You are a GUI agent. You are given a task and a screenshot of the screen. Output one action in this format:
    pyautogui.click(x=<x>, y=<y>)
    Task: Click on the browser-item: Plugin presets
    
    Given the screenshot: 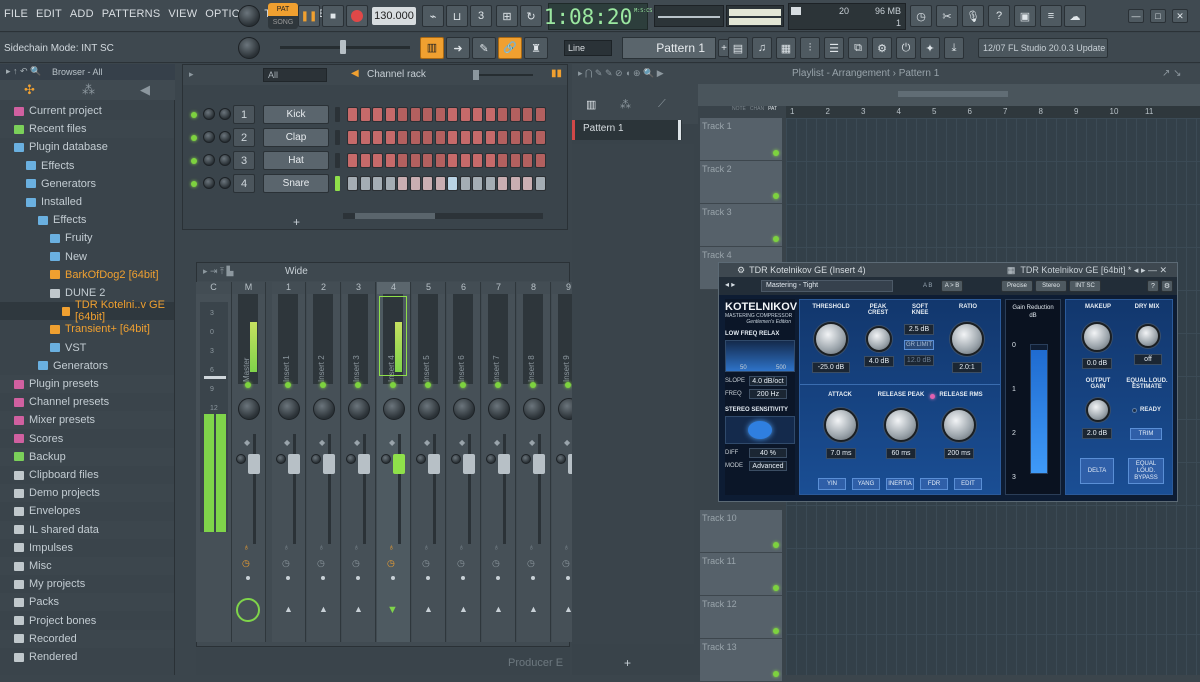 What is the action you would take?
    pyautogui.click(x=87, y=384)
    